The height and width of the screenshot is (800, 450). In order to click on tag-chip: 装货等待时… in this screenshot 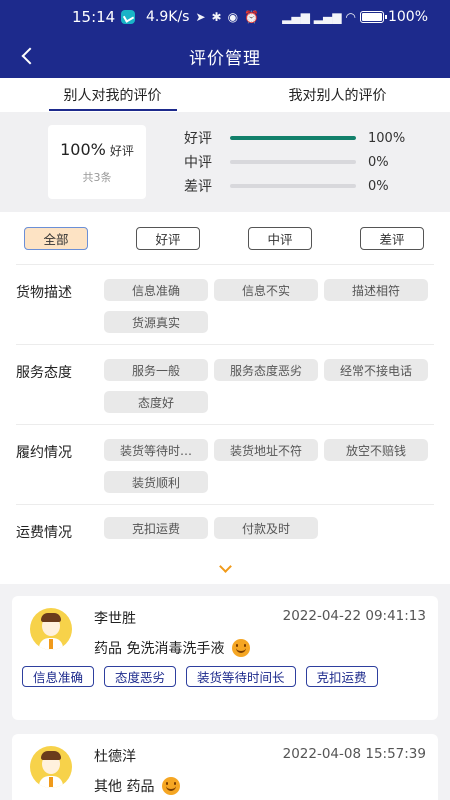, I will do `click(156, 450)`.